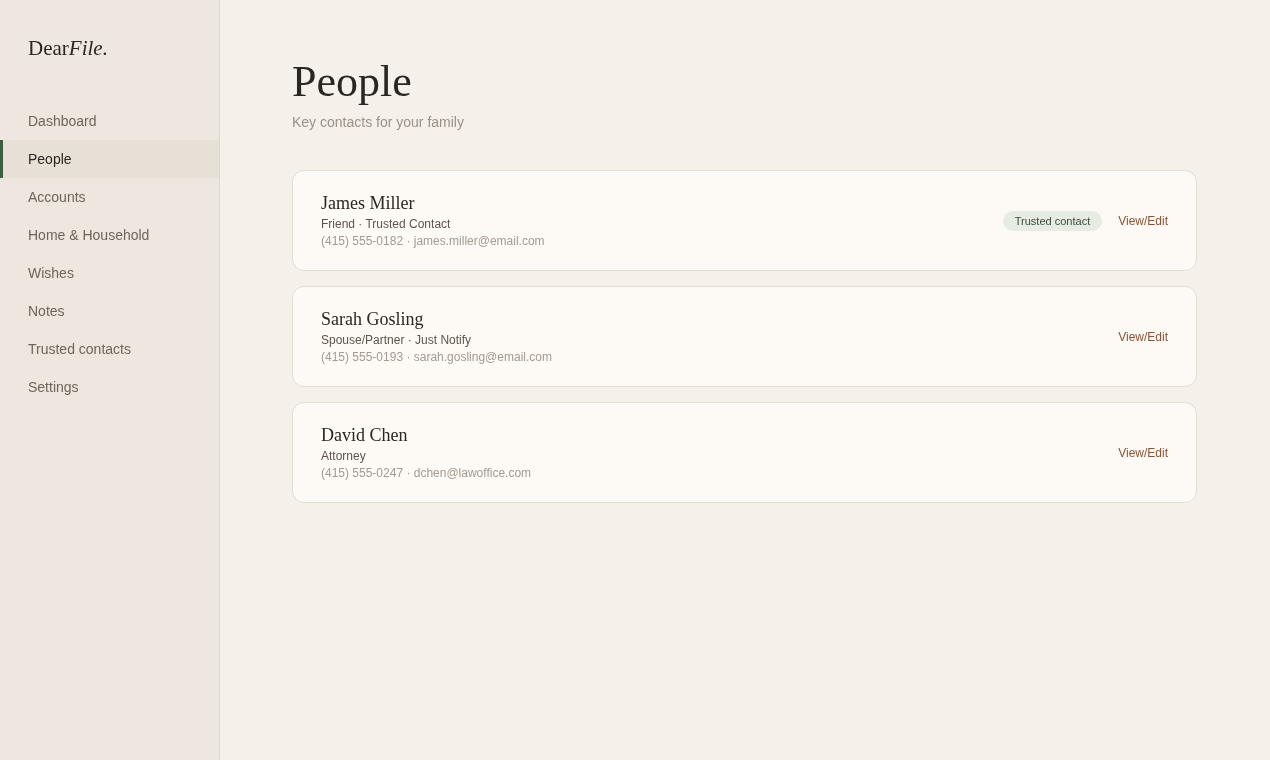  I want to click on person-roles: Spouse/Partner · Just Notify, so click(396, 340).